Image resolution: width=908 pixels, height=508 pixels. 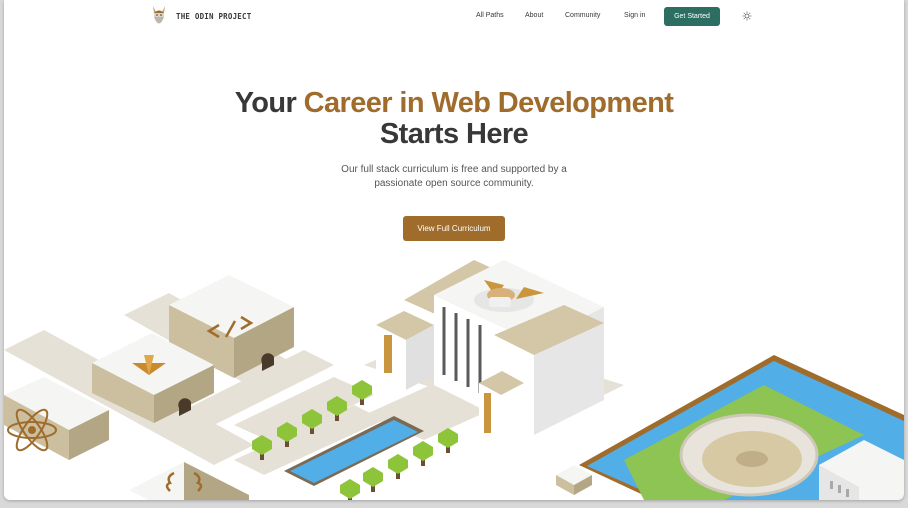 I want to click on brand-name: THE ODIN PROJECT, so click(x=214, y=16).